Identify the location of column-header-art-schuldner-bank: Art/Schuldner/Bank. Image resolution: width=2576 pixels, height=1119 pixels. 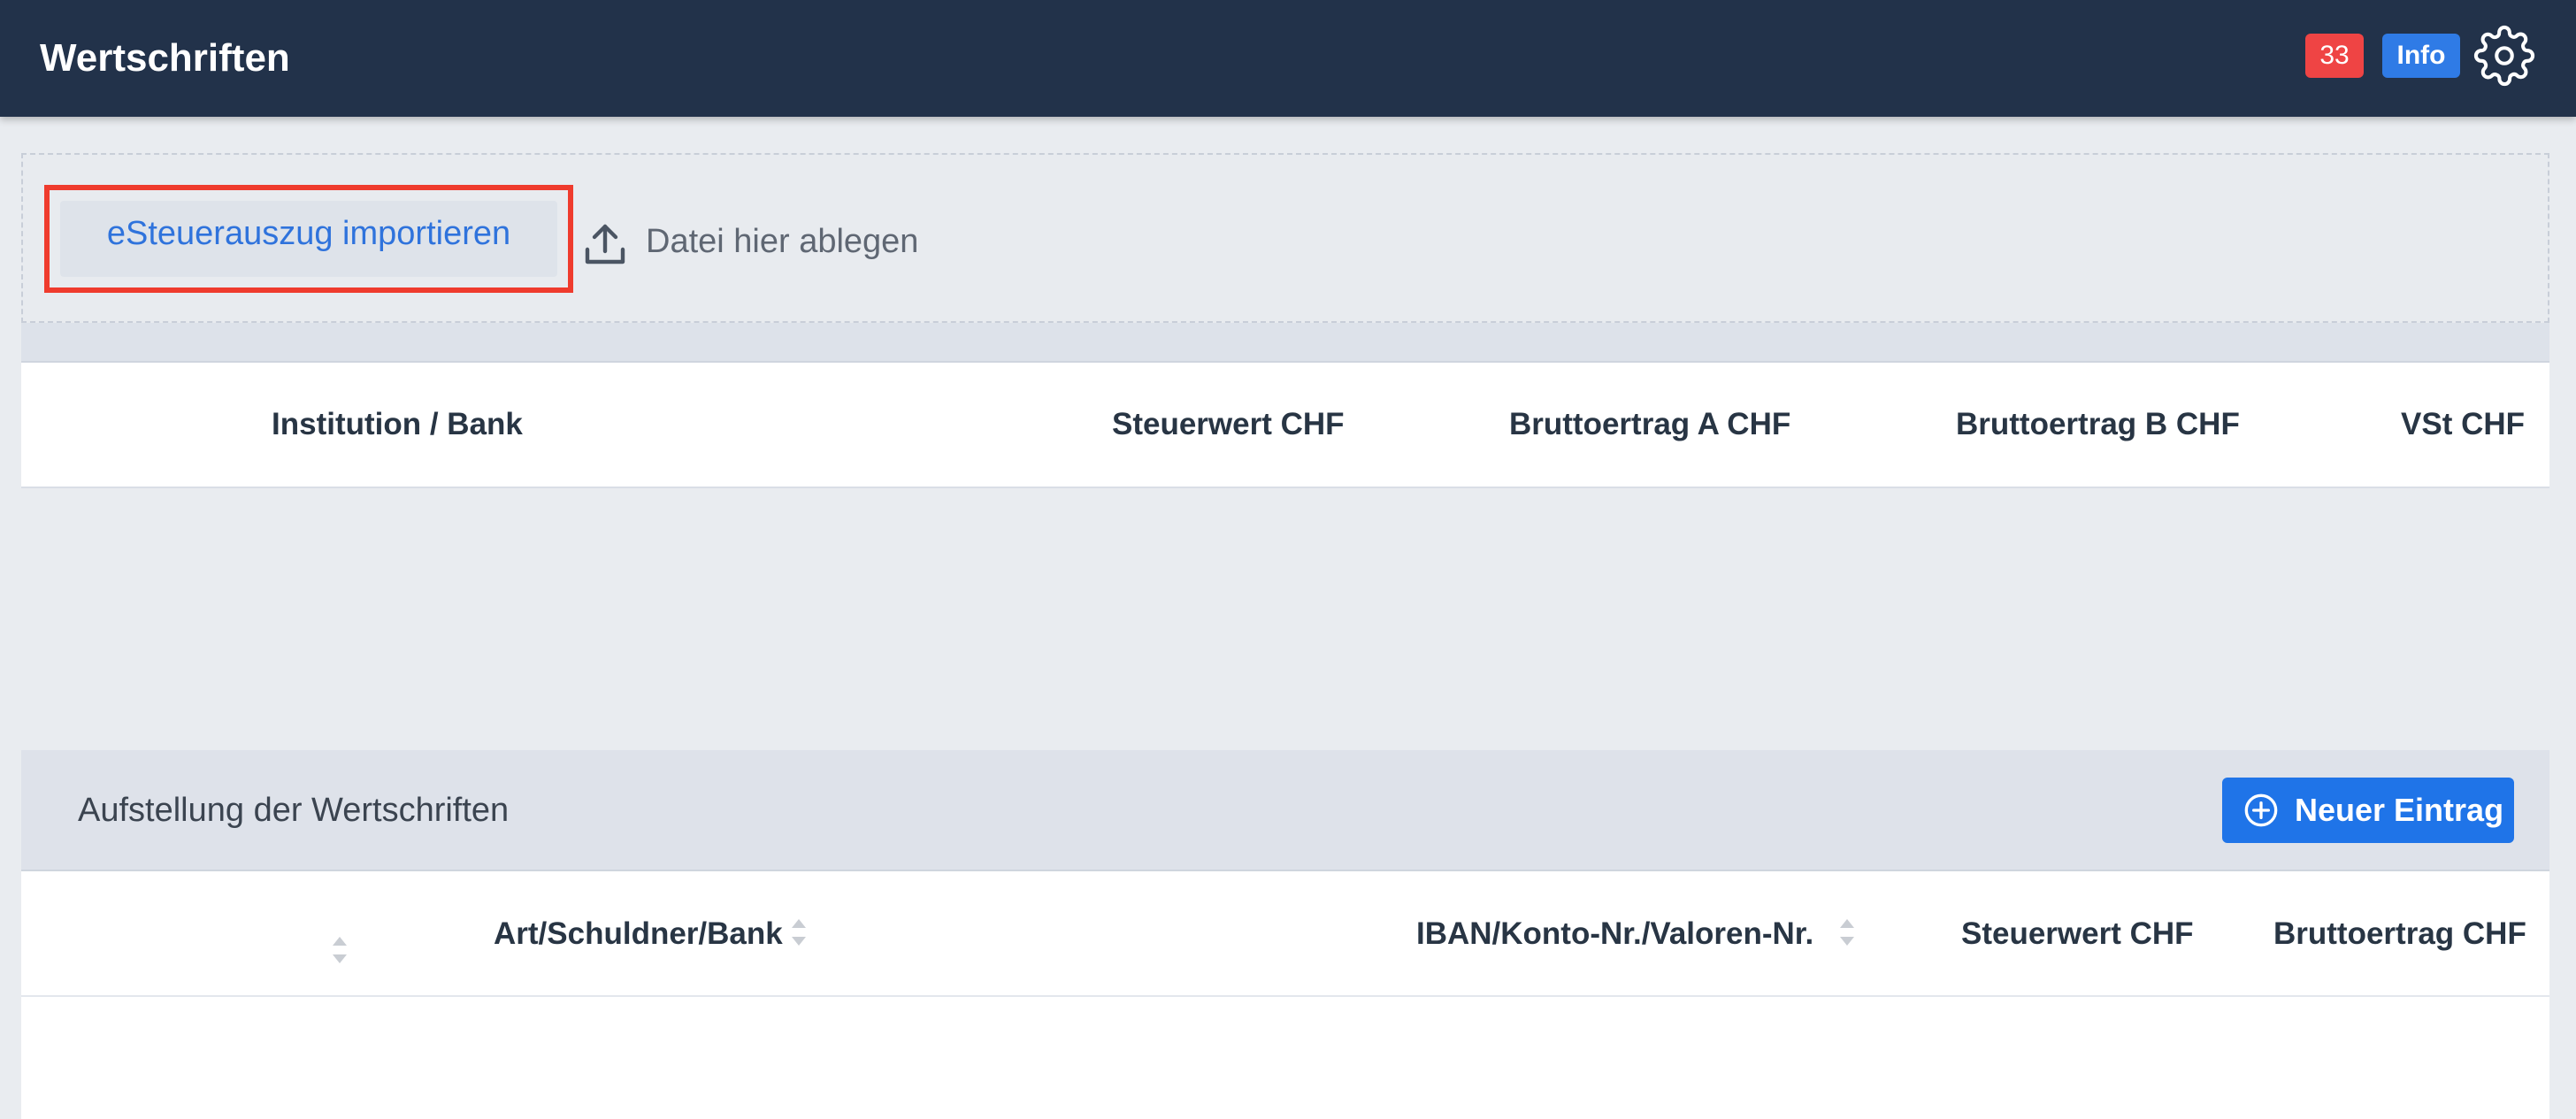
(638, 934).